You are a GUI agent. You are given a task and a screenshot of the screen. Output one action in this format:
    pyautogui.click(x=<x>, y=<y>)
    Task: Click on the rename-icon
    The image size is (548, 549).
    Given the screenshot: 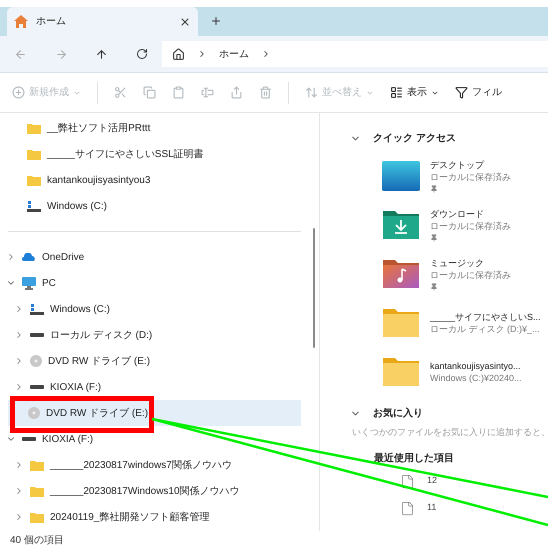 What is the action you would take?
    pyautogui.click(x=207, y=92)
    